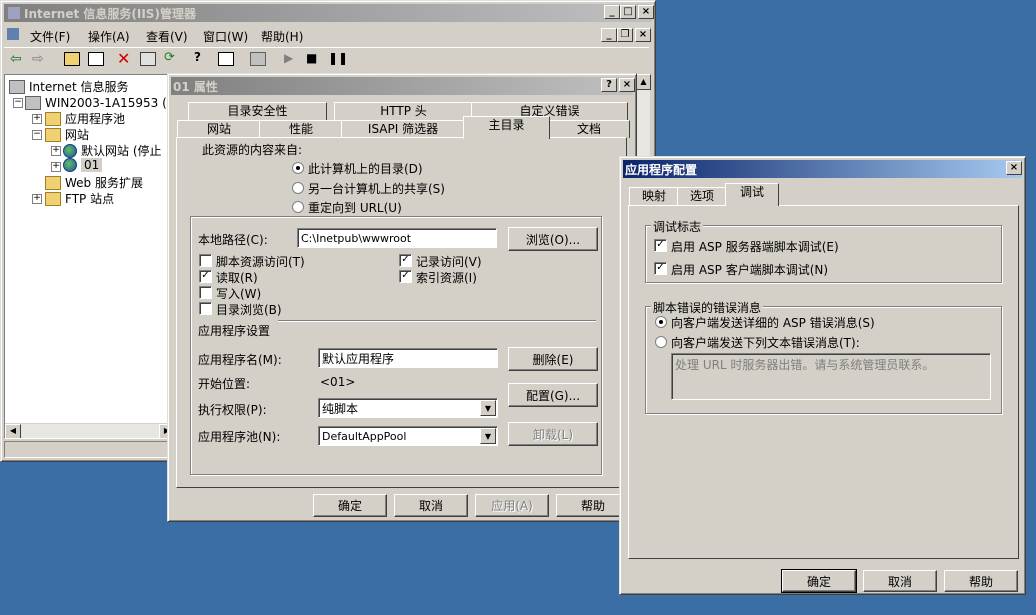 This screenshot has width=1036, height=615. What do you see at coordinates (553, 359) in the screenshot?
I see `remove-button: 删除(E)` at bounding box center [553, 359].